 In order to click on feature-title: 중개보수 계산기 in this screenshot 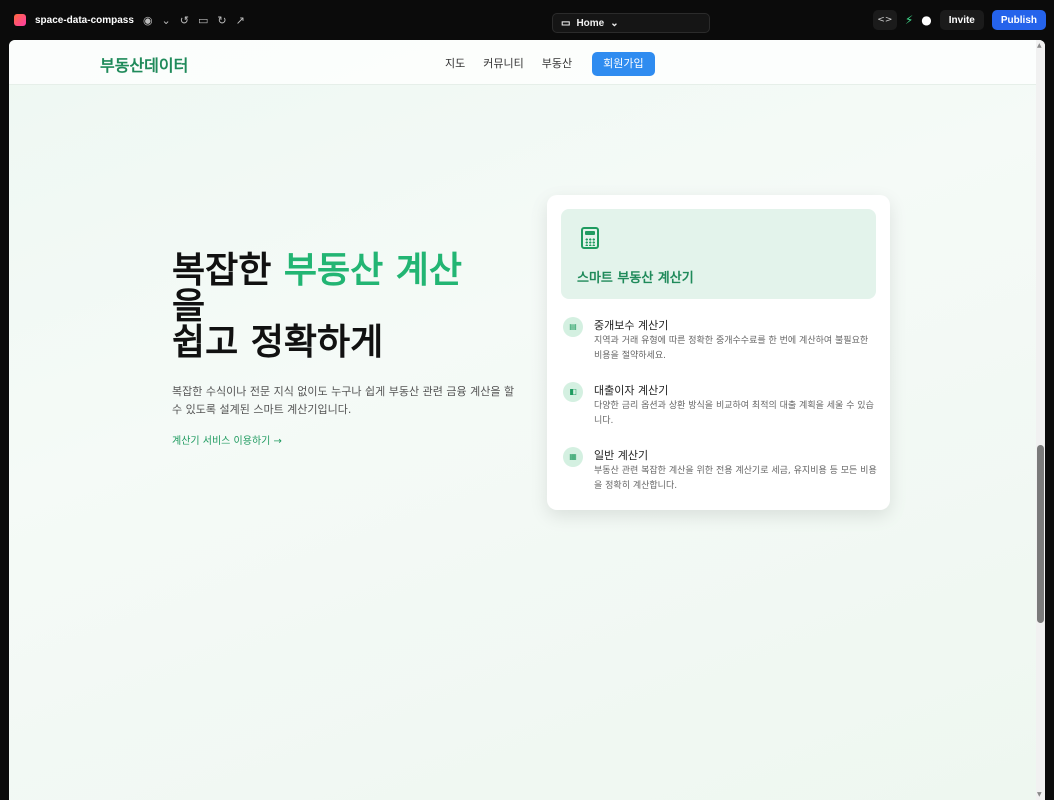, I will do `click(631, 325)`.